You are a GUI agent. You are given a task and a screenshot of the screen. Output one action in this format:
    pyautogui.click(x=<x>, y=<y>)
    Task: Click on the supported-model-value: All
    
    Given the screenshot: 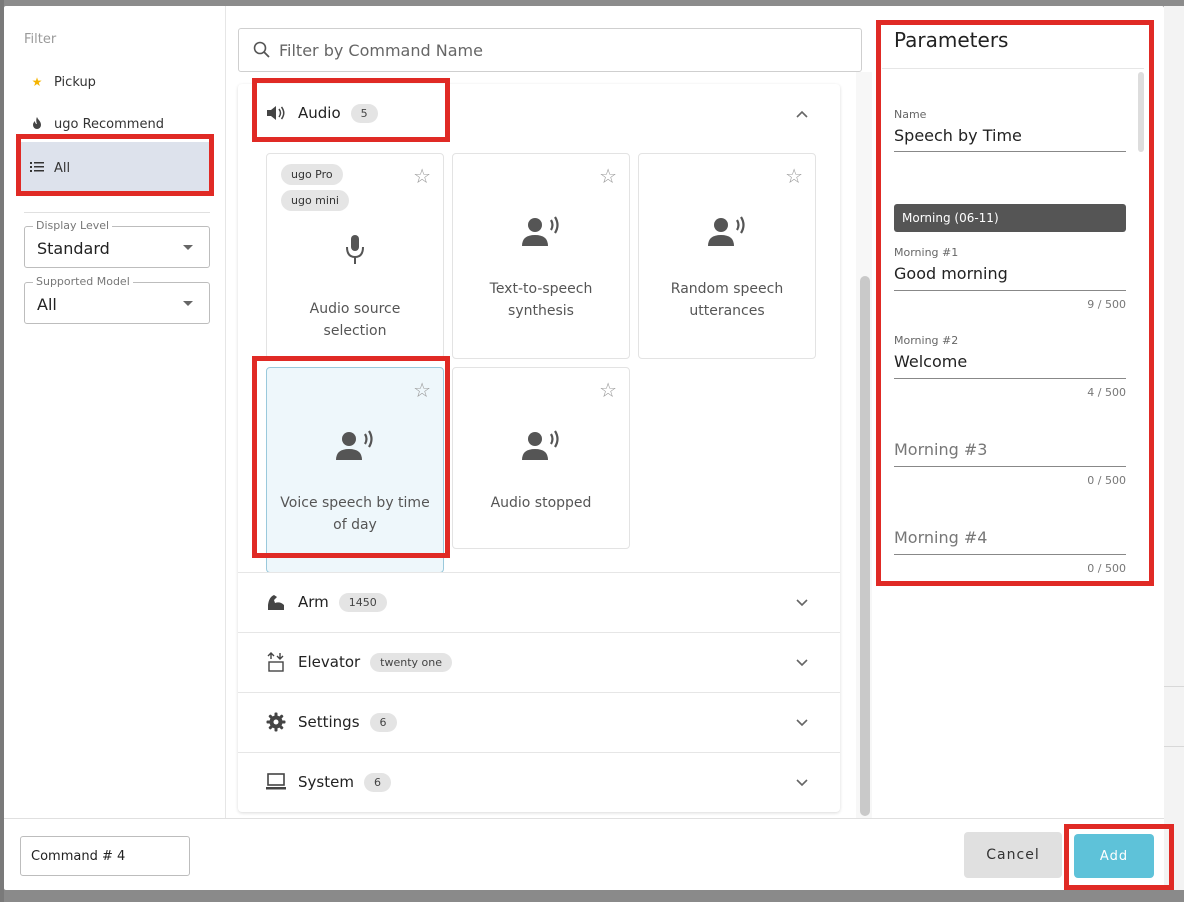 What is the action you would take?
    pyautogui.click(x=47, y=304)
    